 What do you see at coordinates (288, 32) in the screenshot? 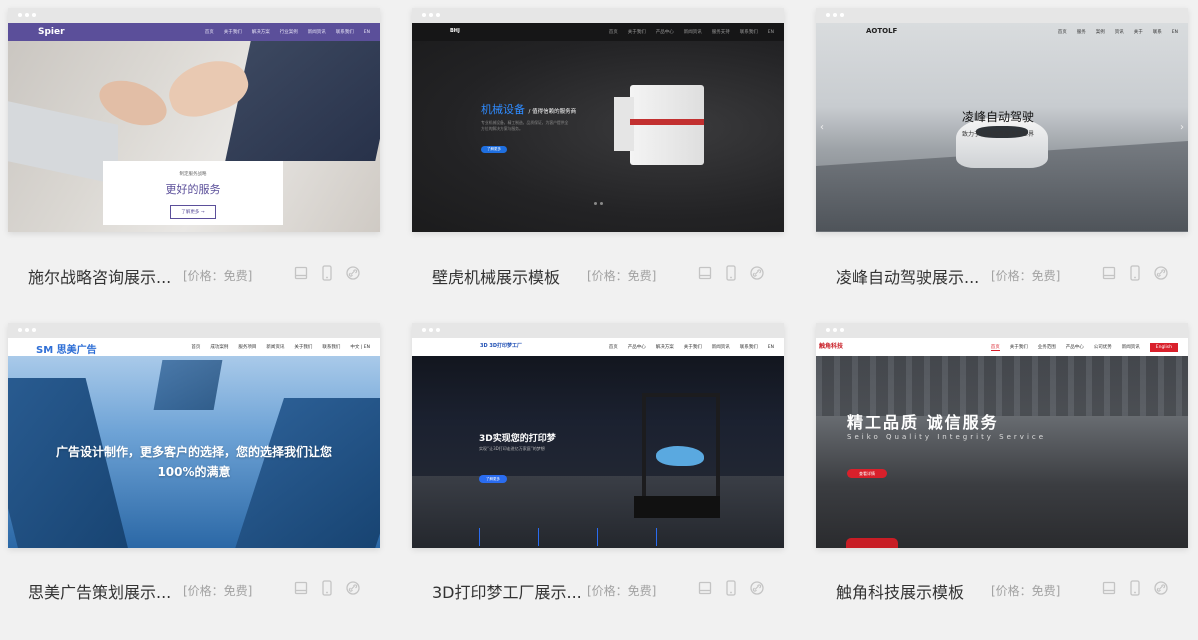
I see `preview-nav-item: 行业案例` at bounding box center [288, 32].